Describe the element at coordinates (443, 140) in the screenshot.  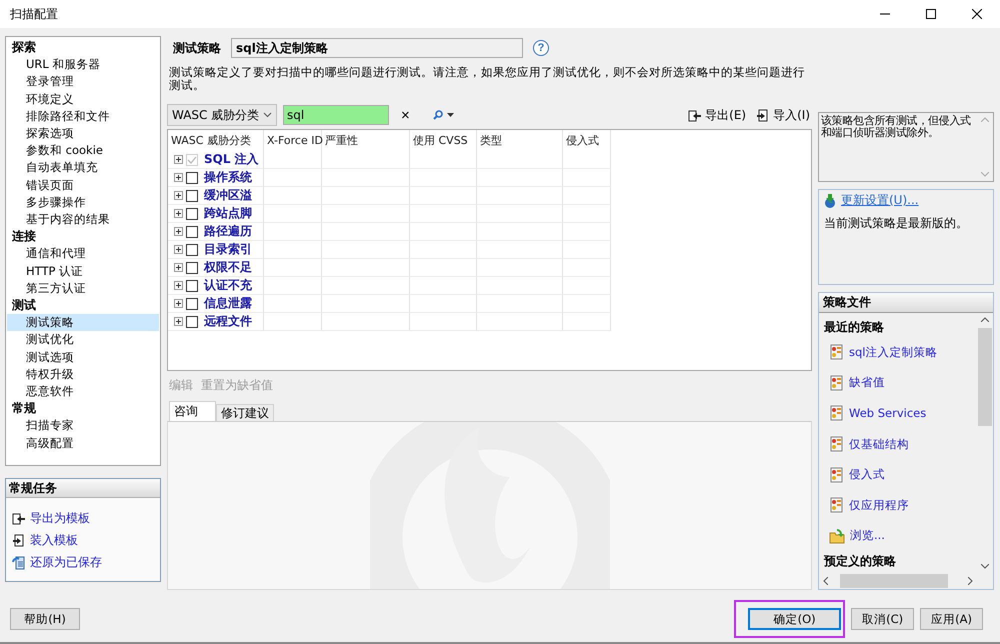
I see `column-header: 使用 CVSS` at that location.